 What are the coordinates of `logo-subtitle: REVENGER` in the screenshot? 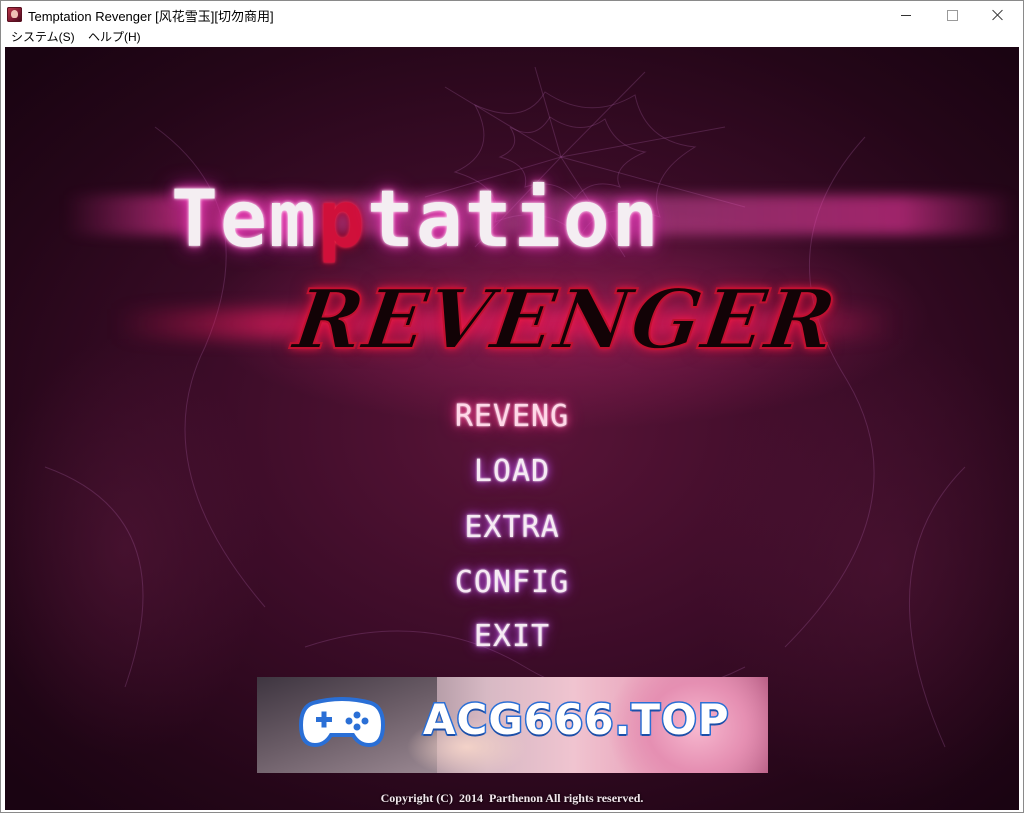 It's located at (586, 325).